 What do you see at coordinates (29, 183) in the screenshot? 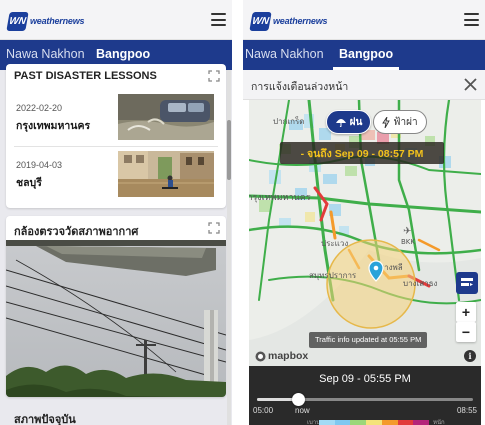
I see `lesson-place: ชลบุรี` at bounding box center [29, 183].